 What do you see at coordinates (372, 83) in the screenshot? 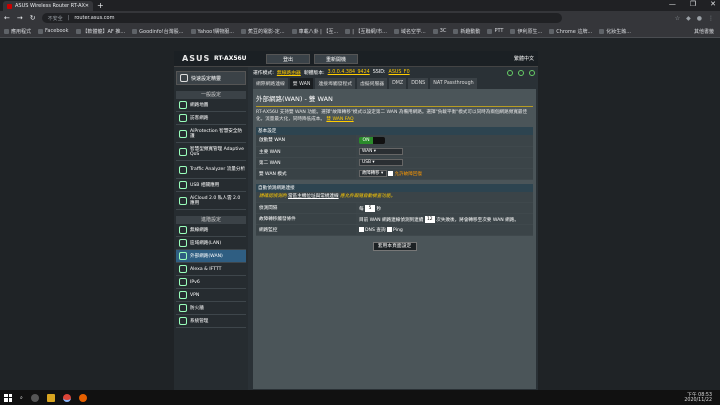
I see `wan-tab: 虛擬伺服器` at bounding box center [372, 83].